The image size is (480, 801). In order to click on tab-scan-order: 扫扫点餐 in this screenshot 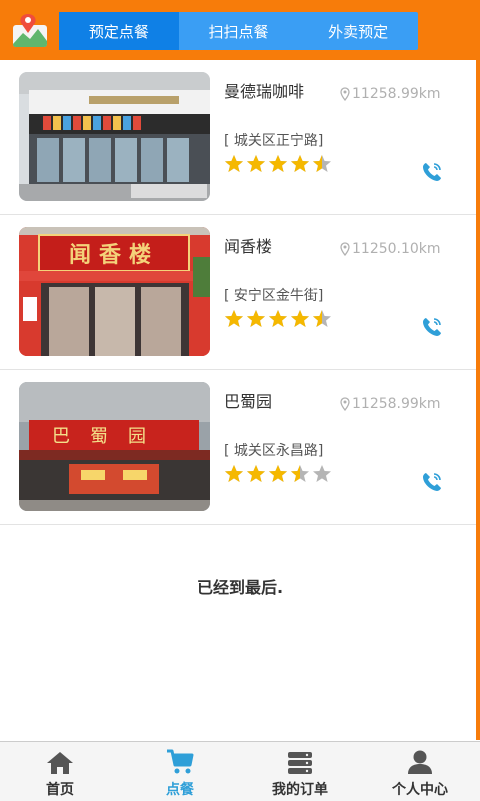, I will do `click(239, 31)`.